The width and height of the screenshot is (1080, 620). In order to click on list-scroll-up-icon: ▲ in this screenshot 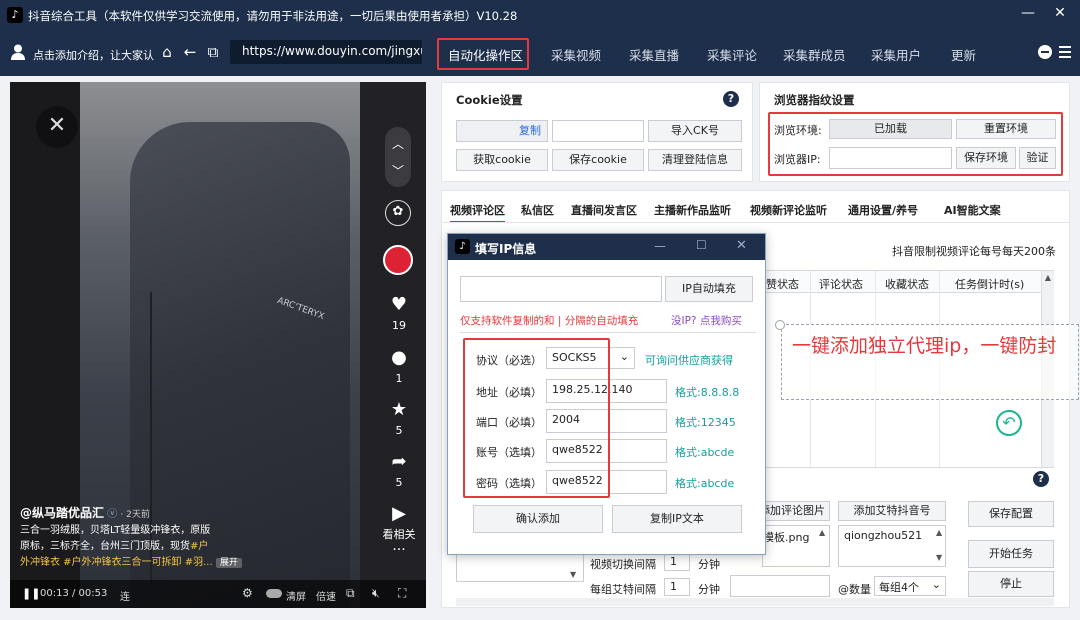, I will do `click(822, 532)`.